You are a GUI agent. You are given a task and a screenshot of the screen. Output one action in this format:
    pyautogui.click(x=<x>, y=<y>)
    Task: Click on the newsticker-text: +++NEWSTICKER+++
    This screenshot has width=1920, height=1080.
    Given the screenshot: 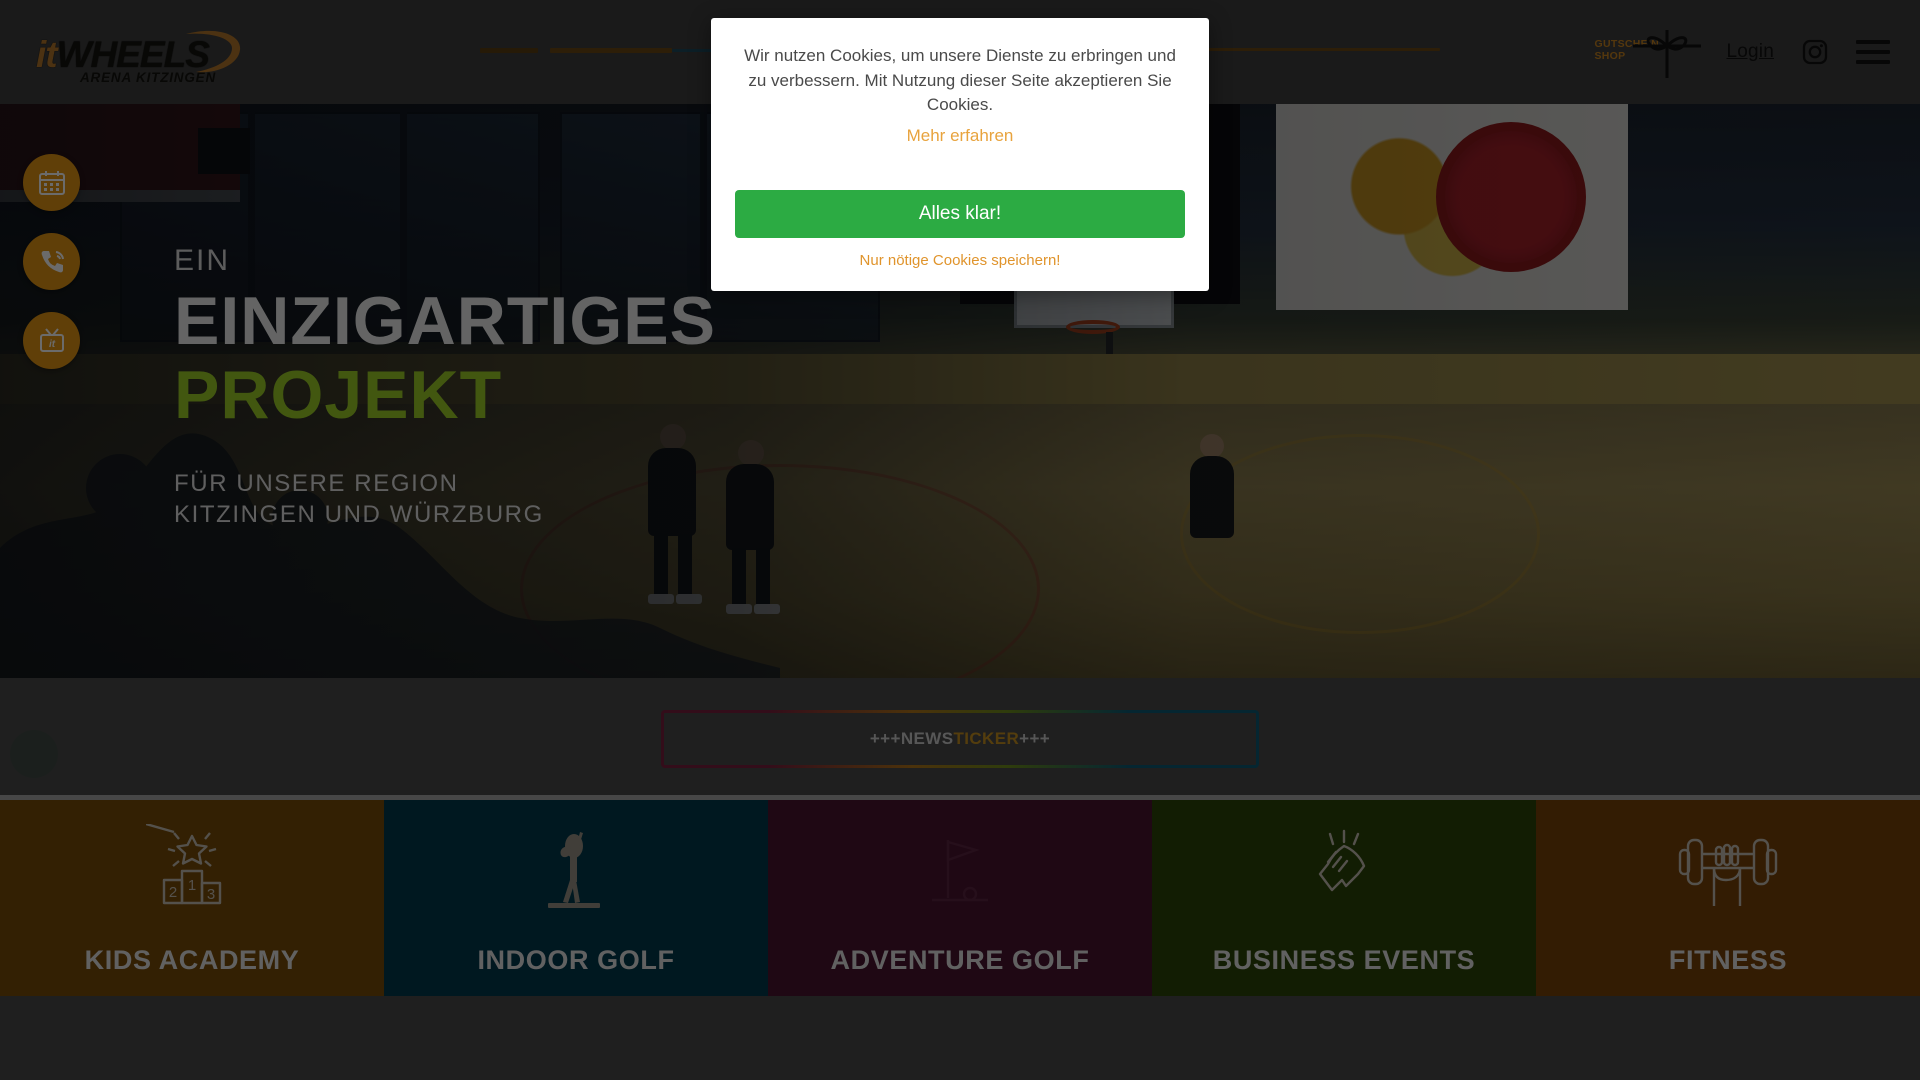 What is the action you would take?
    pyautogui.click(x=960, y=739)
    